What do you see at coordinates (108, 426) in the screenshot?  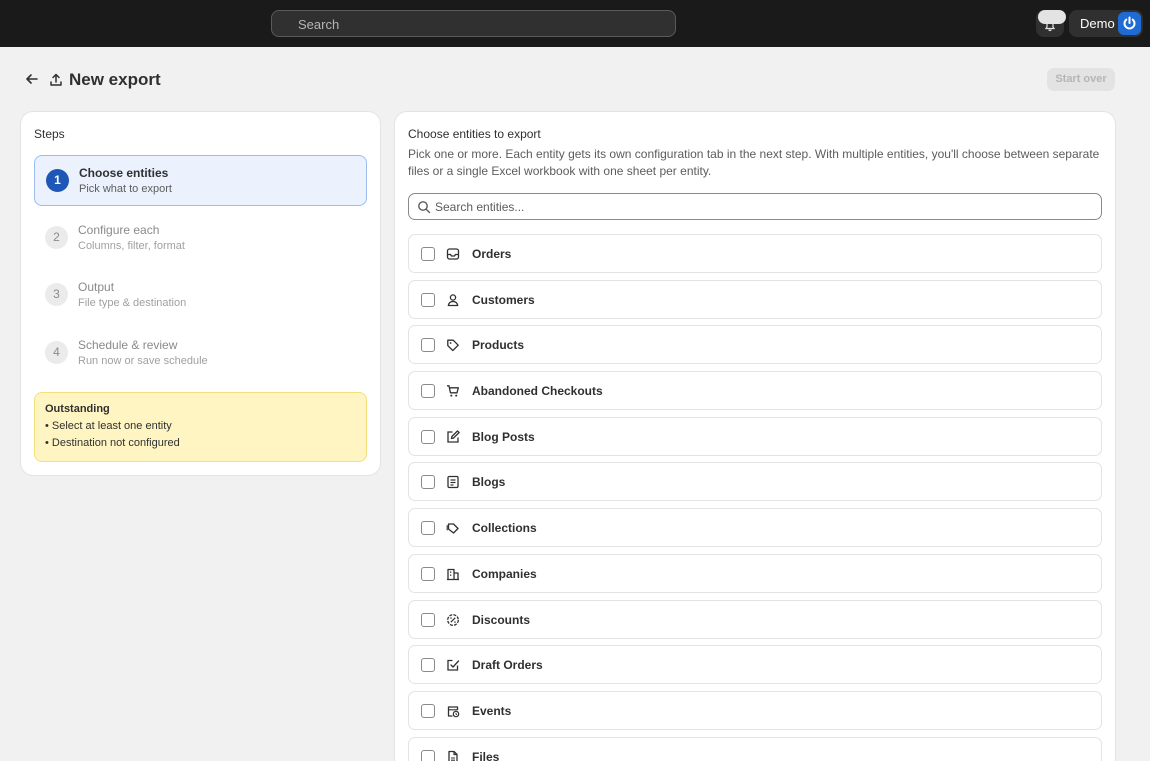 I see `outstanding-item: • Select at least one entity` at bounding box center [108, 426].